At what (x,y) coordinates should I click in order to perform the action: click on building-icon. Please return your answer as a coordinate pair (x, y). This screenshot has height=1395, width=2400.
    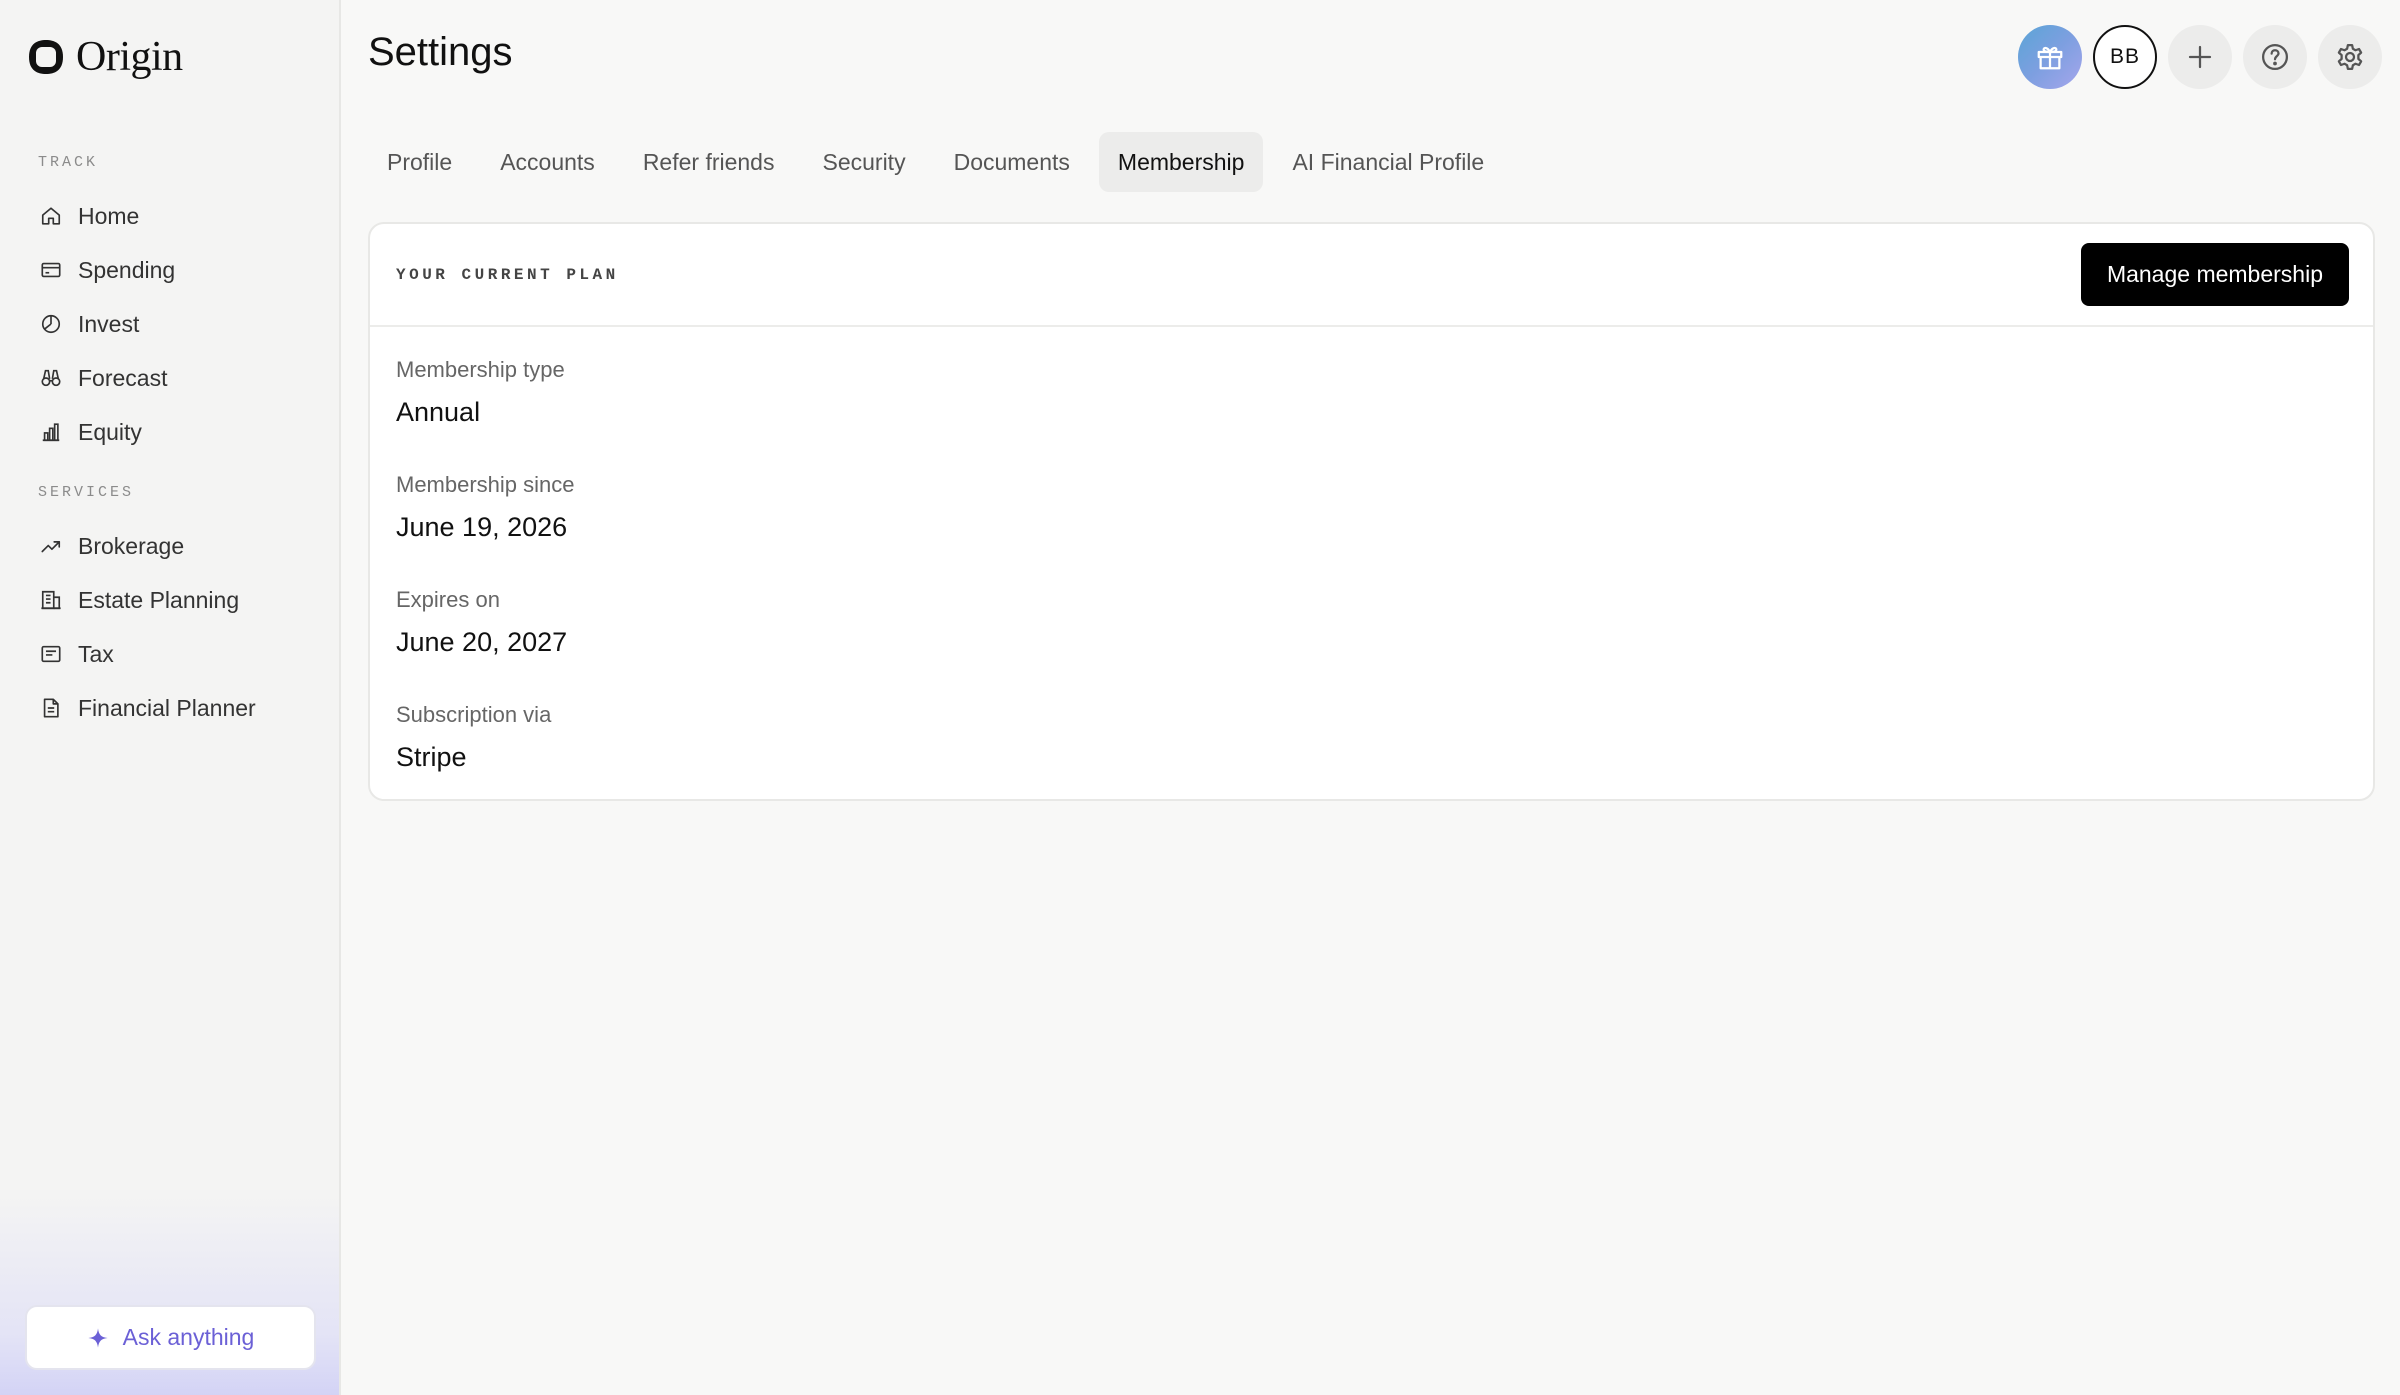
    Looking at the image, I should click on (51, 600).